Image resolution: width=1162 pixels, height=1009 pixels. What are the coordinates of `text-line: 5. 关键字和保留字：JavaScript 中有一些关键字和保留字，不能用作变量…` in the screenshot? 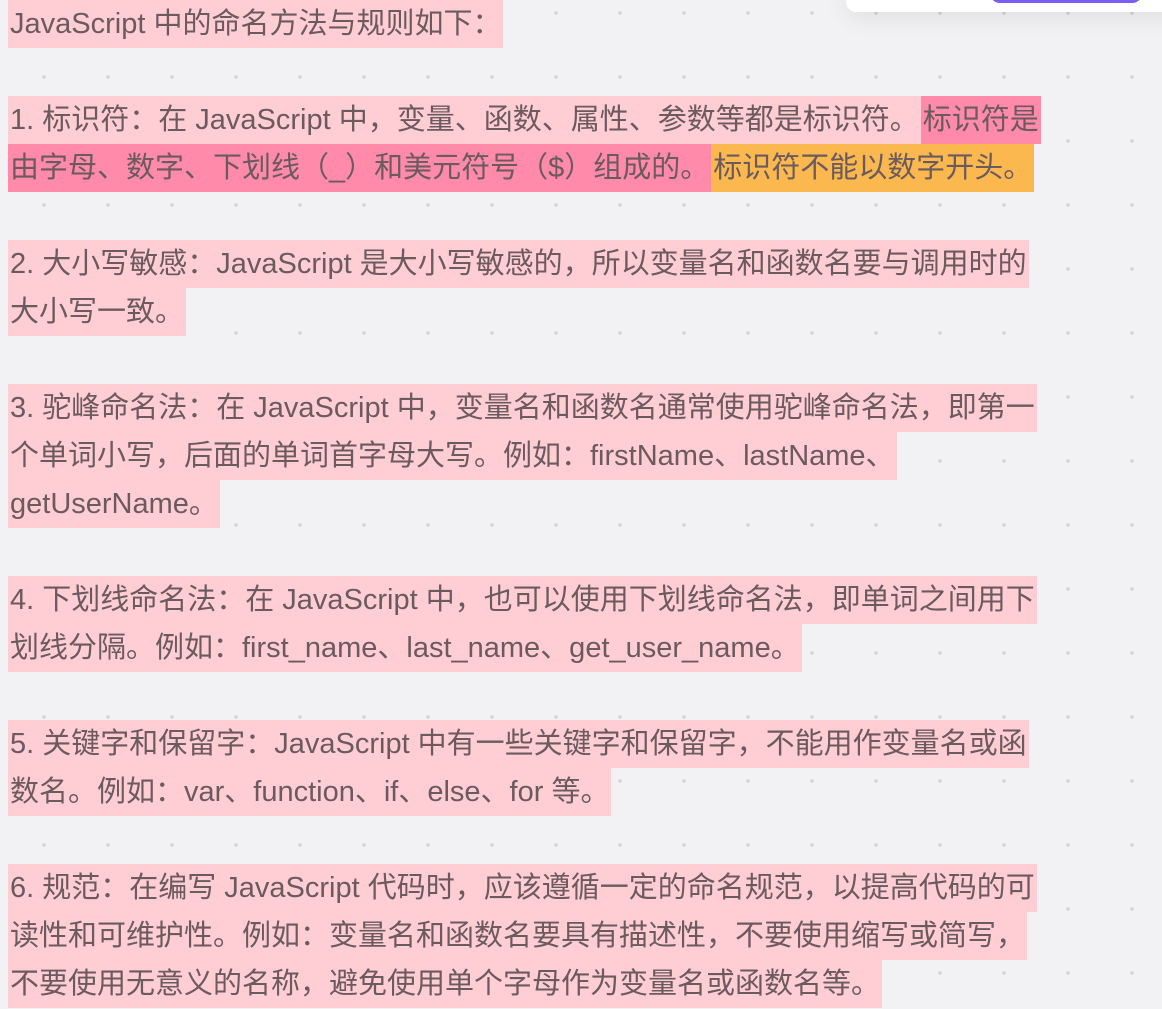 It's located at (524, 744).